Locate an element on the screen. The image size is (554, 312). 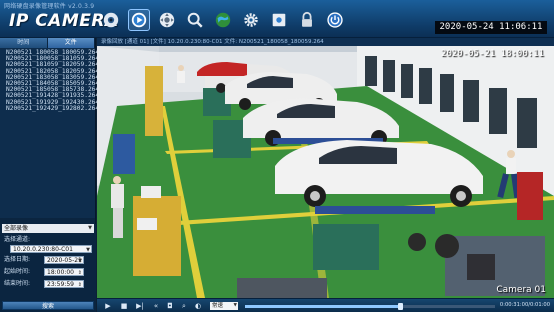
date-value: 2020-05-21 is located at coordinates (64, 260).